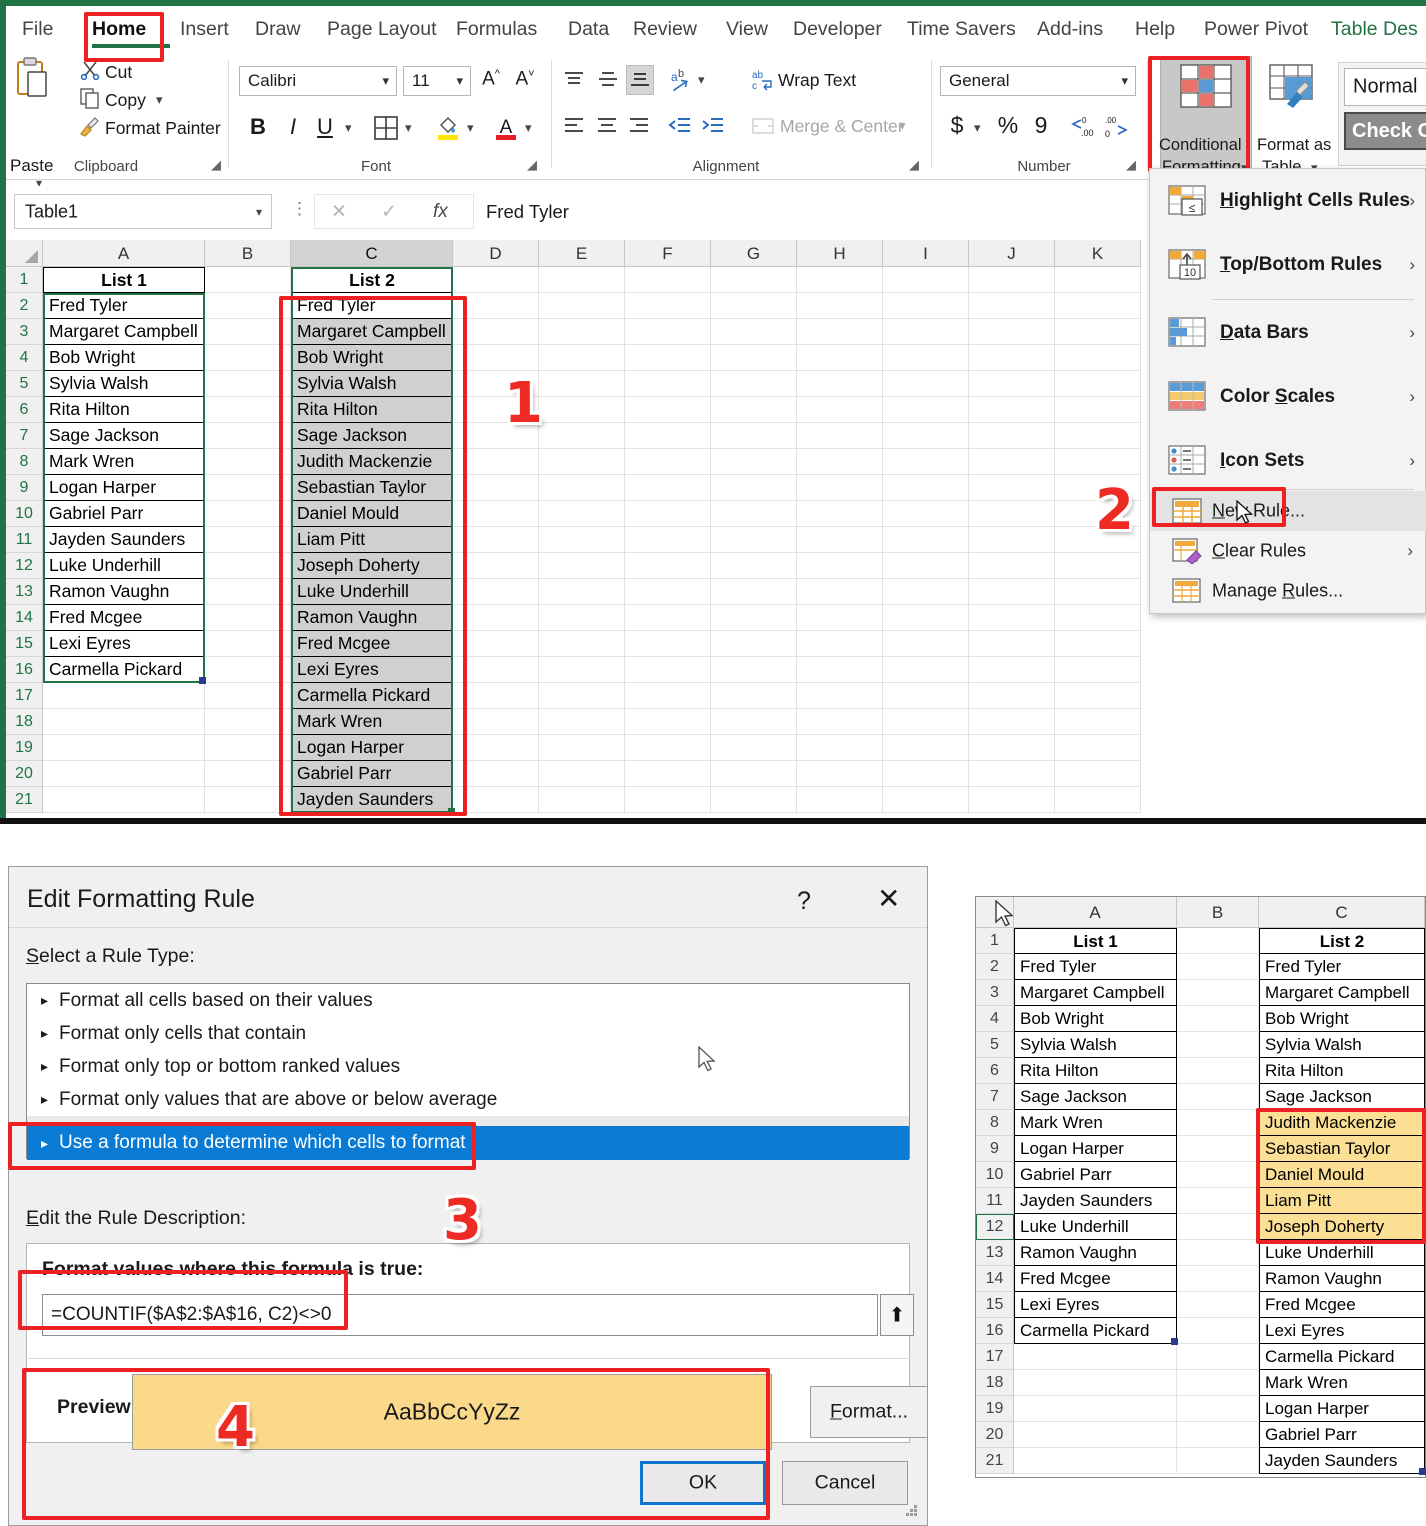 Image resolution: width=1426 pixels, height=1526 pixels. What do you see at coordinates (995, 1045) in the screenshot?
I see `result-row-header-5: 5` at bounding box center [995, 1045].